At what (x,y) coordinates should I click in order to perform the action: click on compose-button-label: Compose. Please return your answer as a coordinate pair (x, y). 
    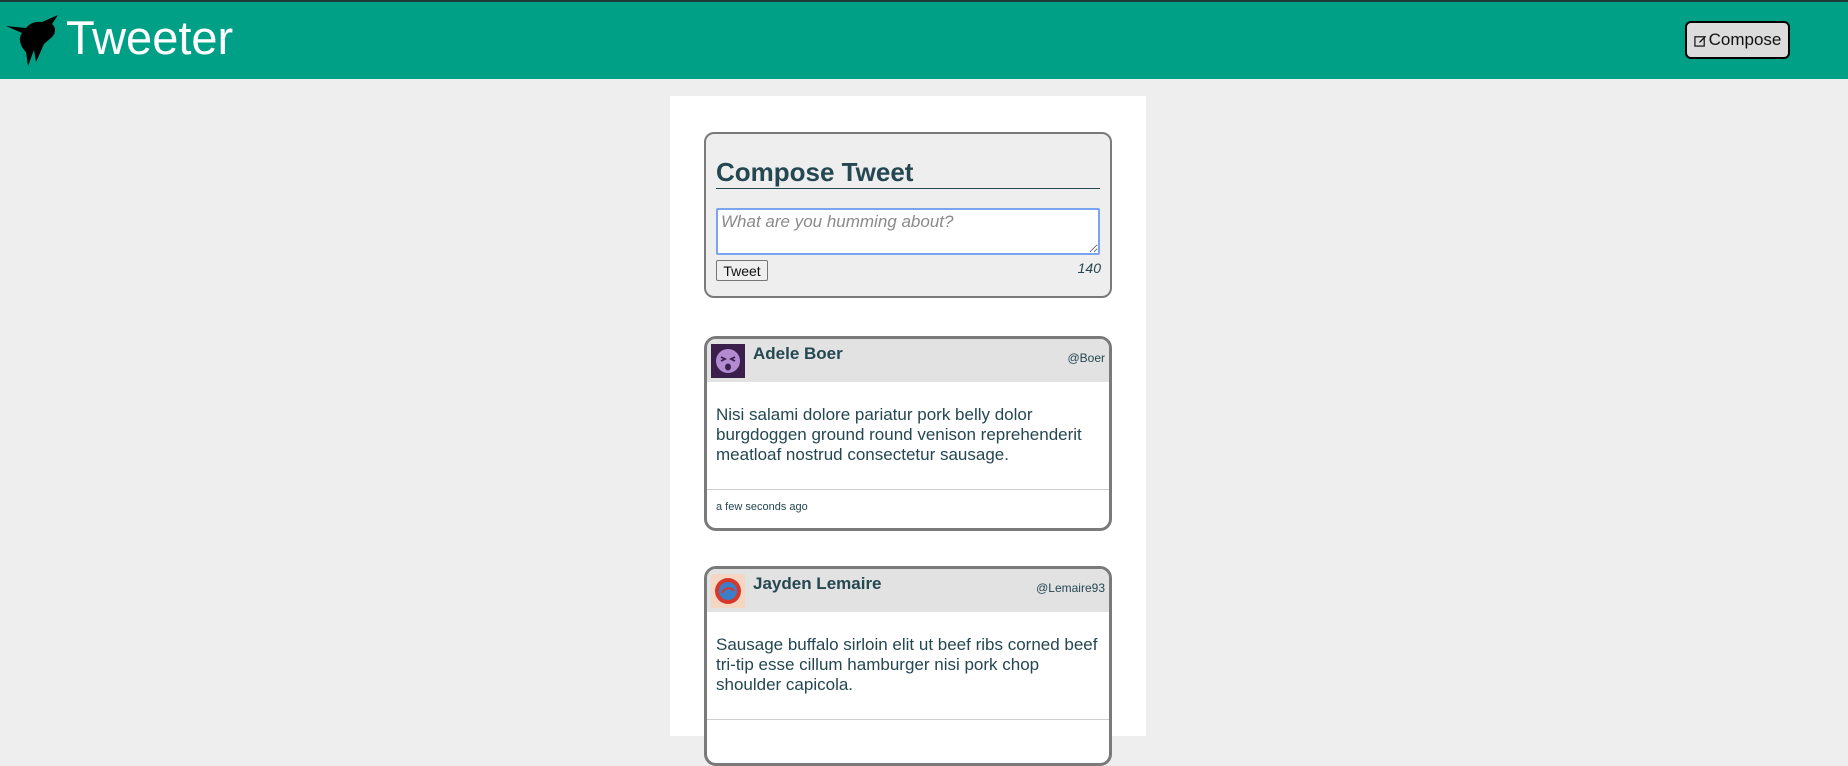
    Looking at the image, I should click on (1745, 39).